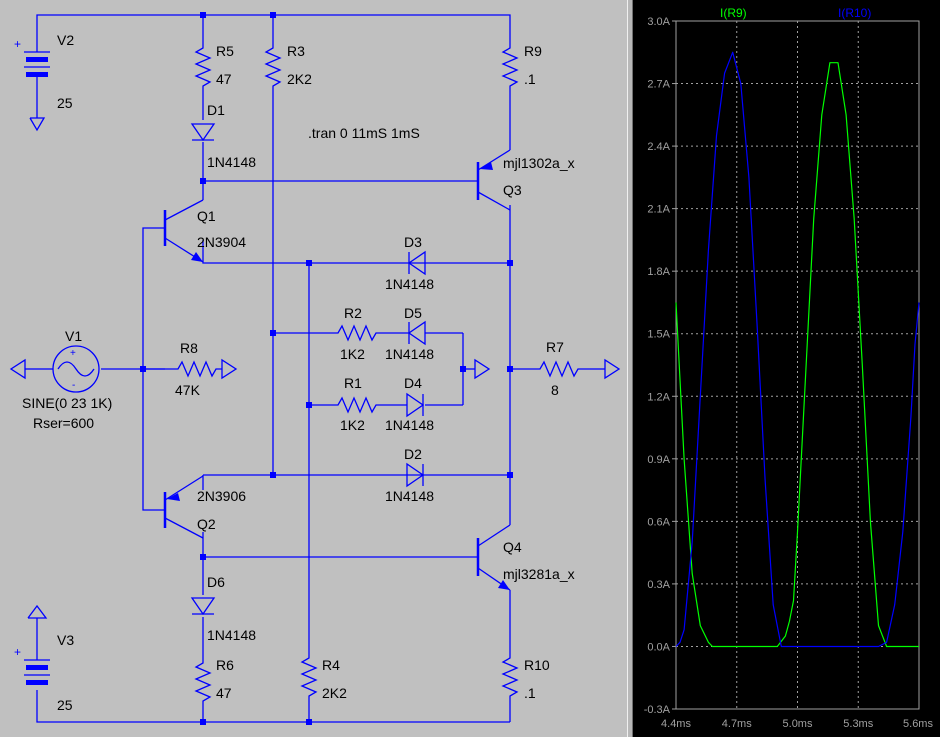  Describe the element at coordinates (216, 582) in the screenshot. I see `label-d6-name: D6` at that location.